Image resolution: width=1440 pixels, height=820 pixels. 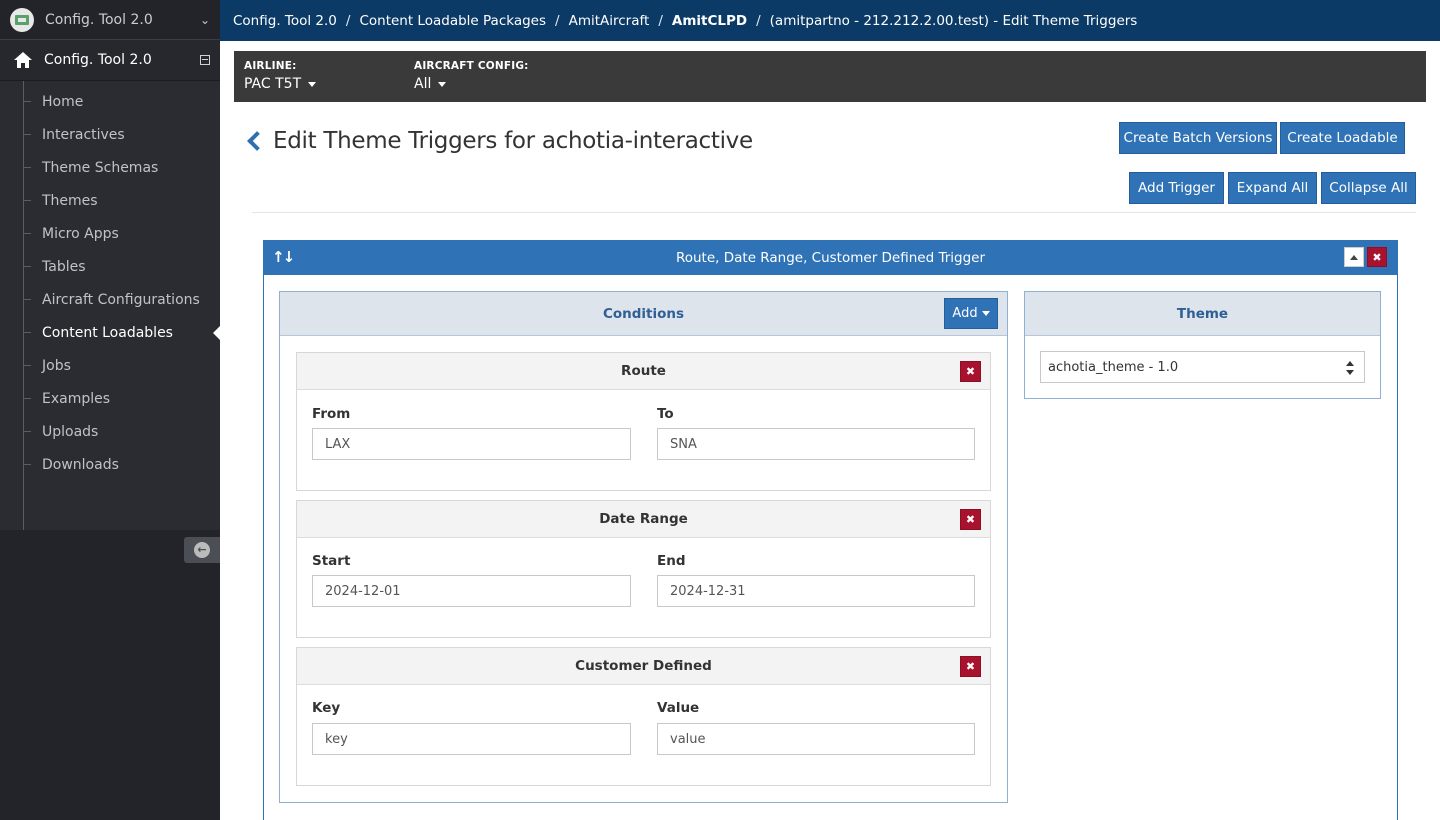 What do you see at coordinates (965, 313) in the screenshot?
I see `add-condition-label: Add` at bounding box center [965, 313].